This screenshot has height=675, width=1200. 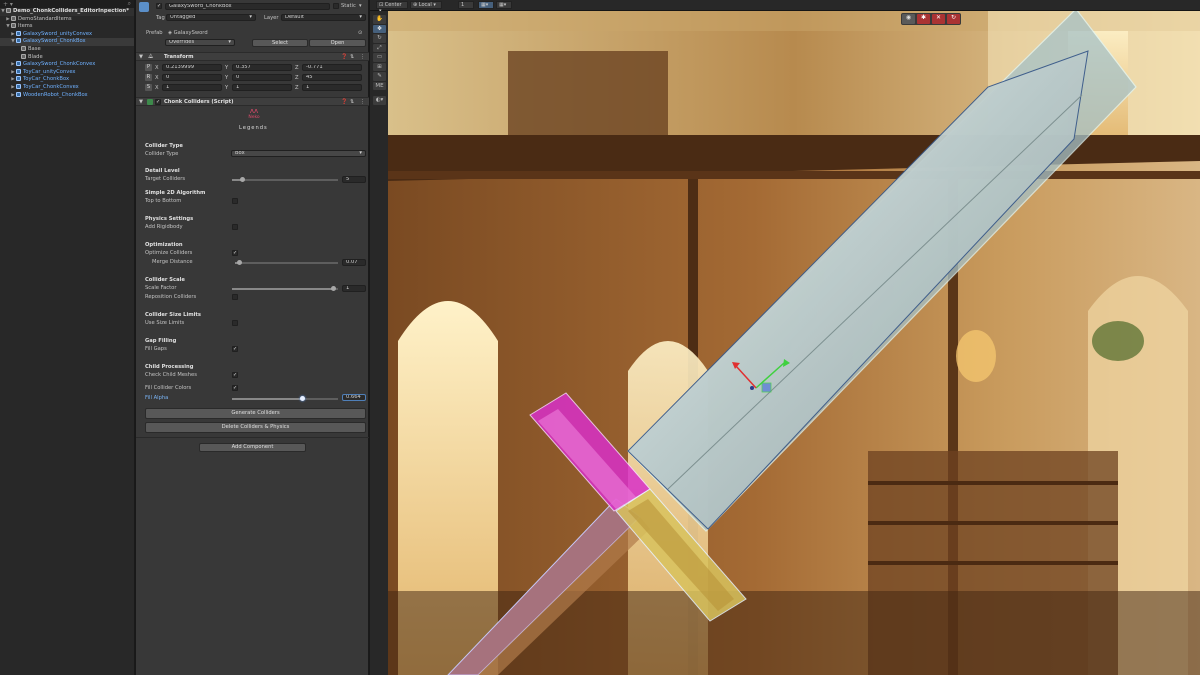 I want to click on open-button: Open, so click(x=337, y=43).